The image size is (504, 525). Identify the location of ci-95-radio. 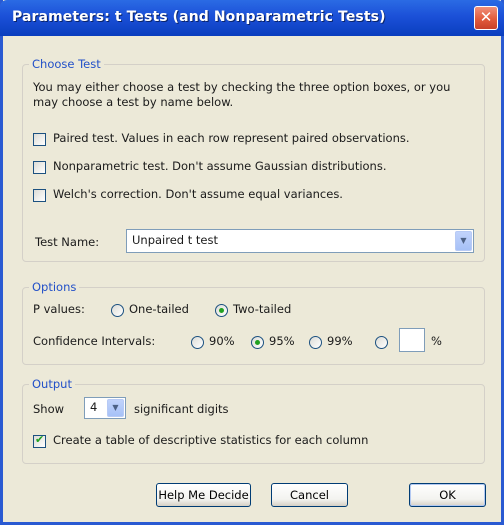
(257, 342).